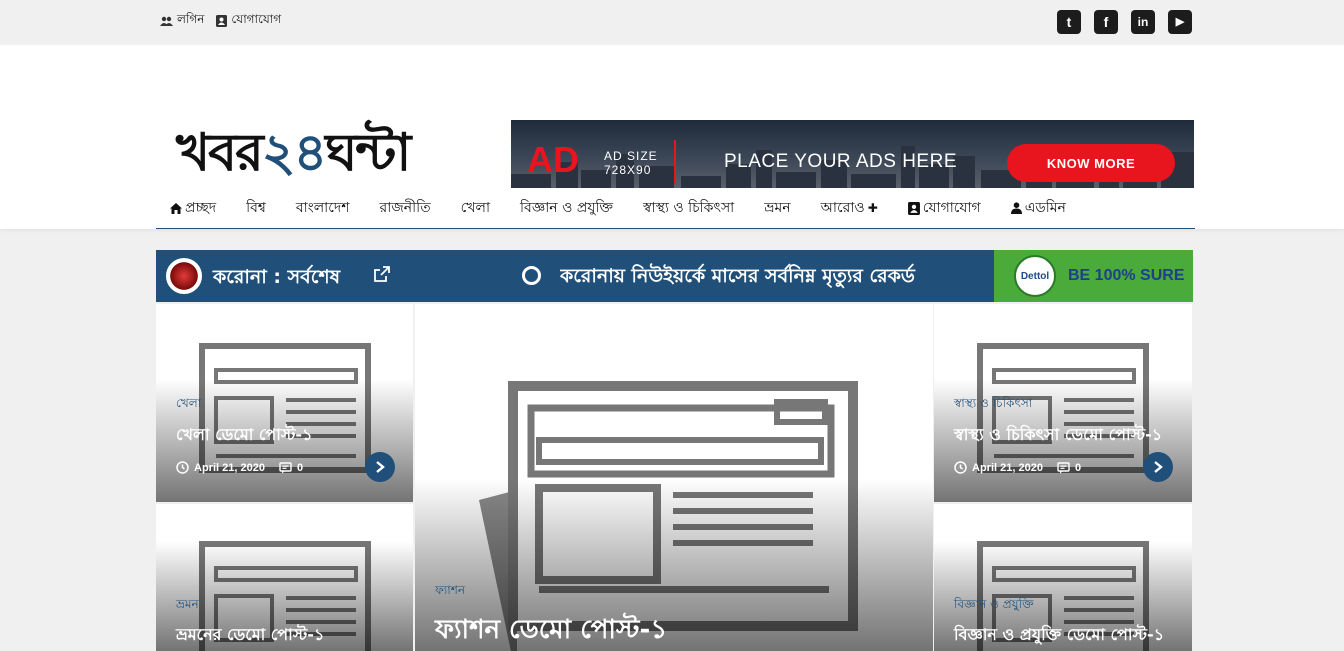  What do you see at coordinates (166, 21) in the screenshot?
I see `users-icon` at bounding box center [166, 21].